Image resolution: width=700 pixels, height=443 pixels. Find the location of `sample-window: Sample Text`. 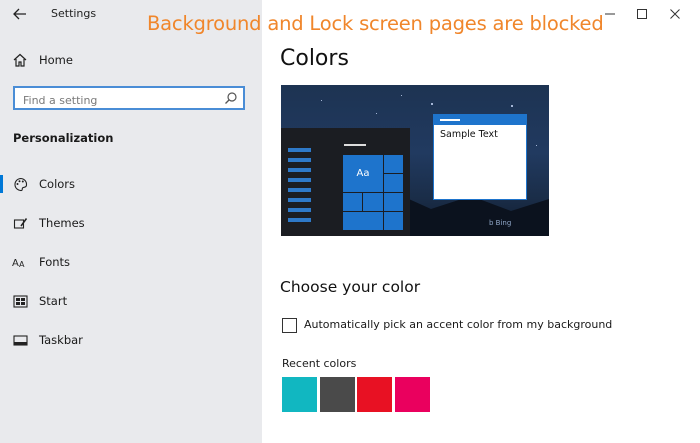

sample-window: Sample Text is located at coordinates (480, 157).